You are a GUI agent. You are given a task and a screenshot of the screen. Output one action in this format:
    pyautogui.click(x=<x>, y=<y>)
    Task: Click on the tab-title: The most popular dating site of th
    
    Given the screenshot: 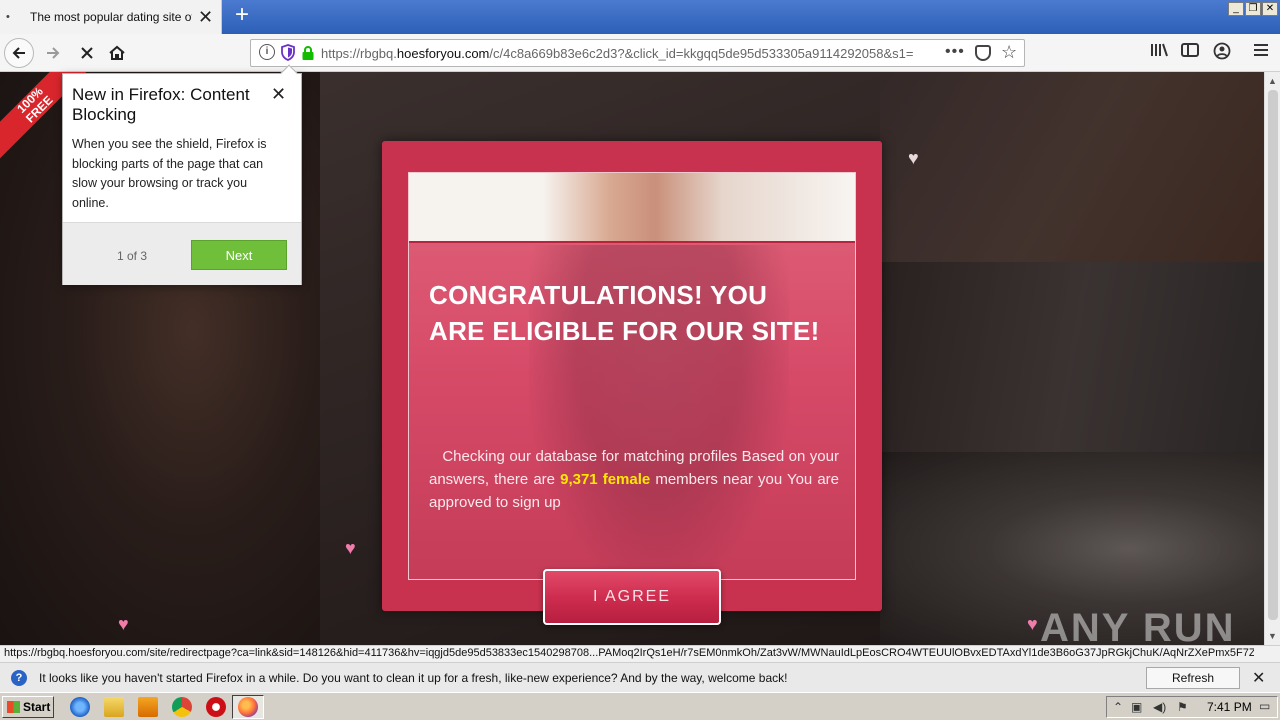 What is the action you would take?
    pyautogui.click(x=111, y=17)
    